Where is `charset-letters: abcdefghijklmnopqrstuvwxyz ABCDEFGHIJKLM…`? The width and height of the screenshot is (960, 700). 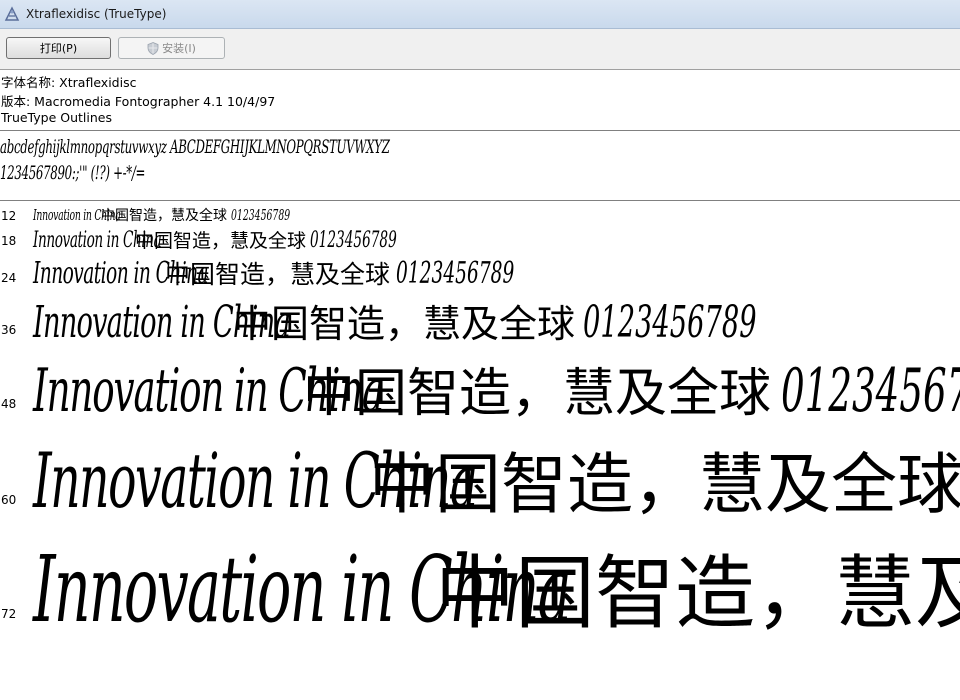
charset-letters: abcdefghijklmnopqrstuvwxyz ABCDEFGHIJKLM… is located at coordinates (195, 147).